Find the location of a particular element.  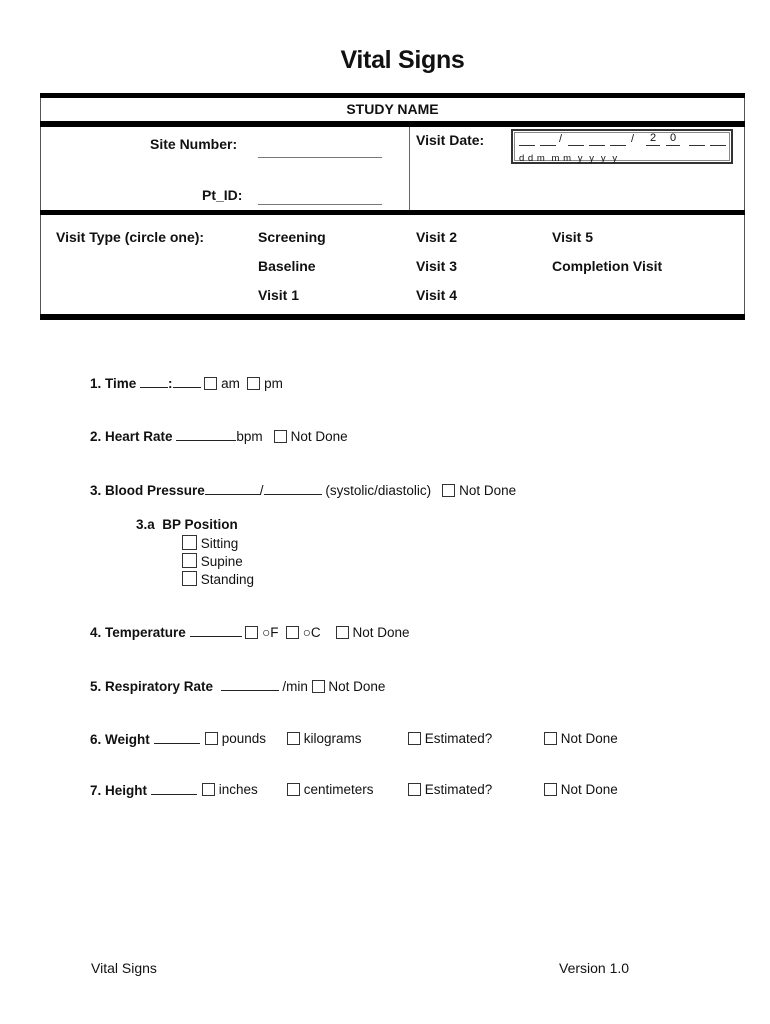

site-number-field is located at coordinates (320, 157).